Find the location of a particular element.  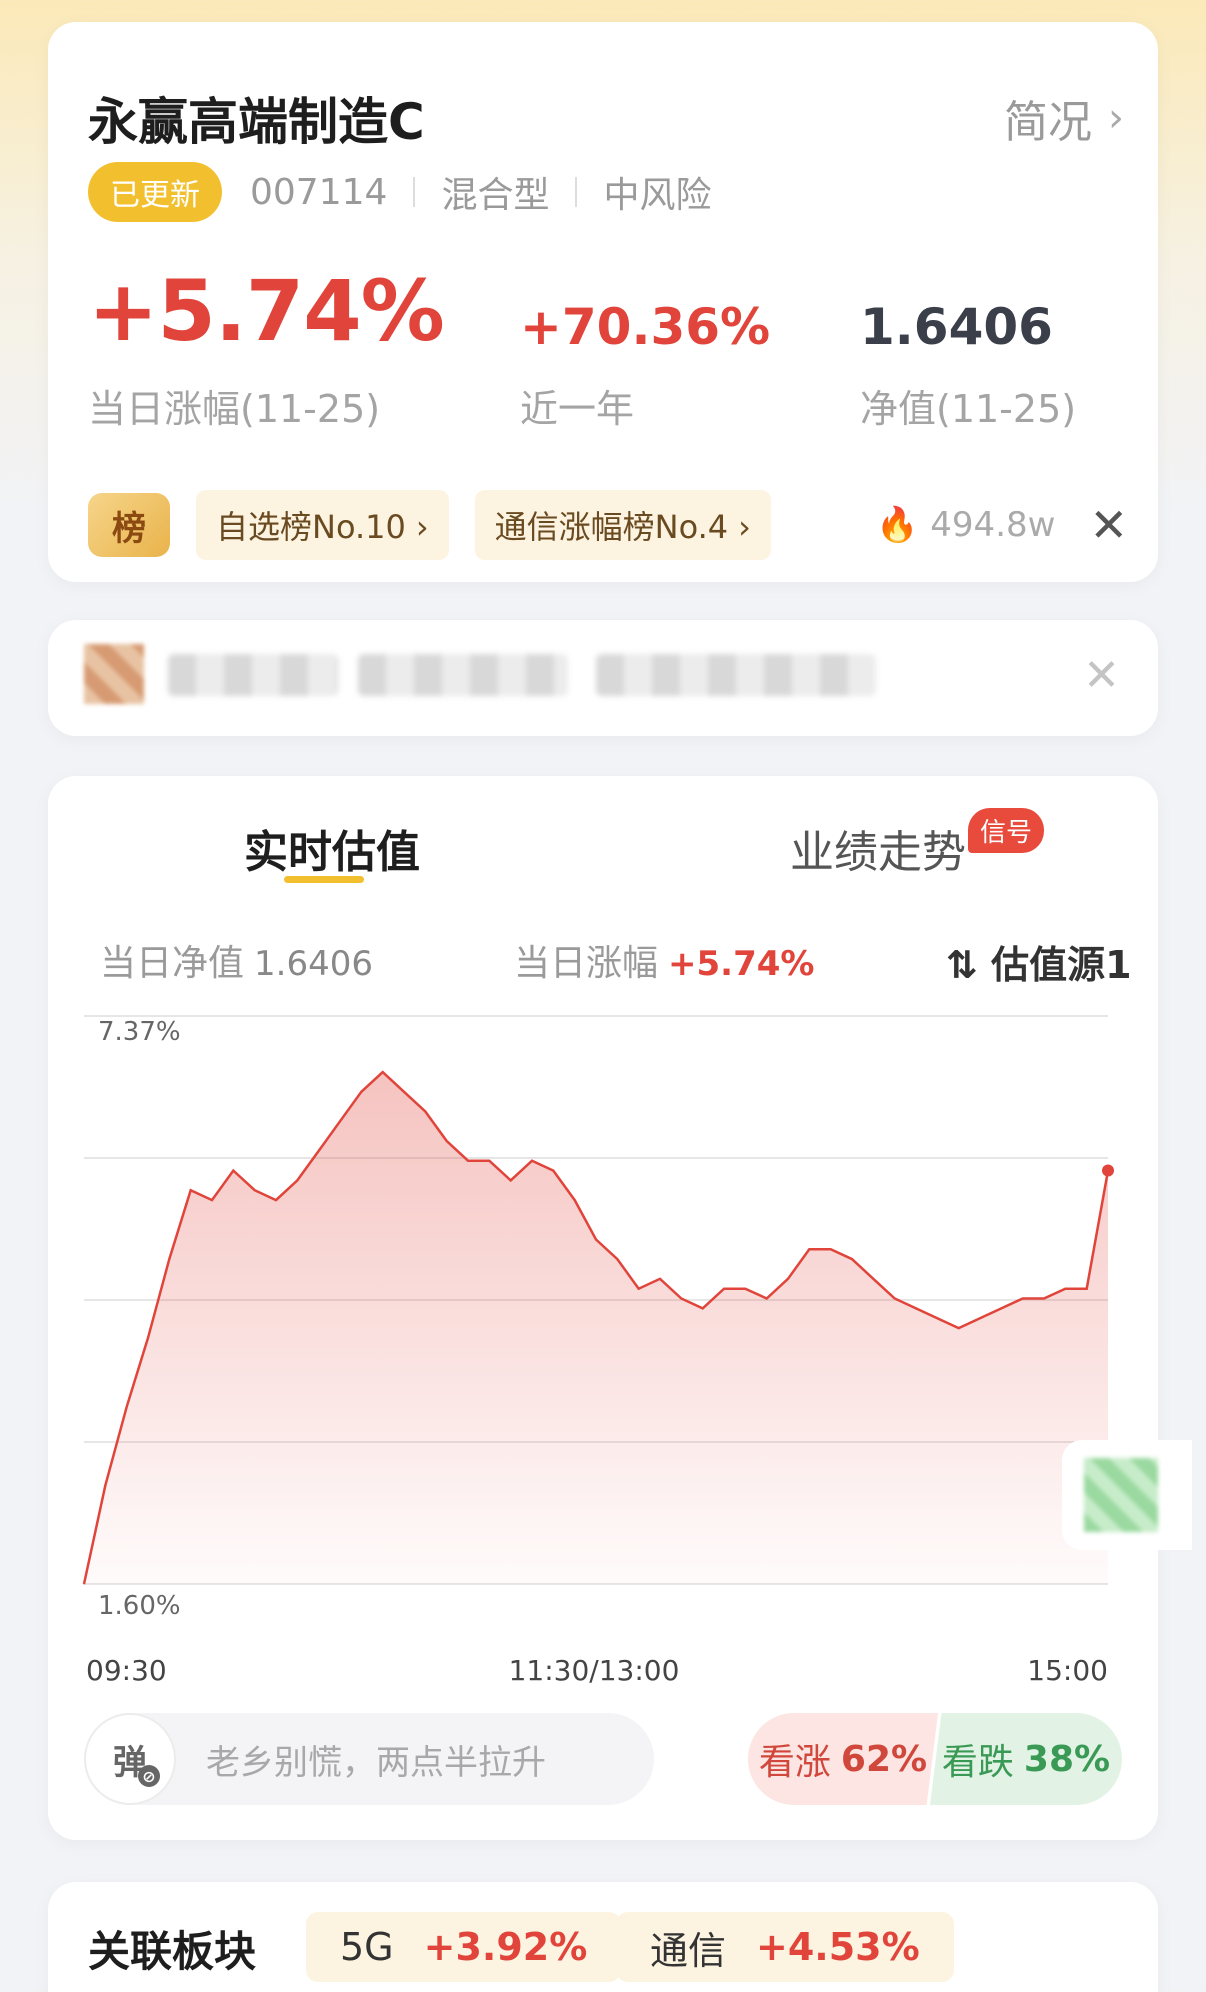

day-change-value: +5.74% is located at coordinates (266, 311).